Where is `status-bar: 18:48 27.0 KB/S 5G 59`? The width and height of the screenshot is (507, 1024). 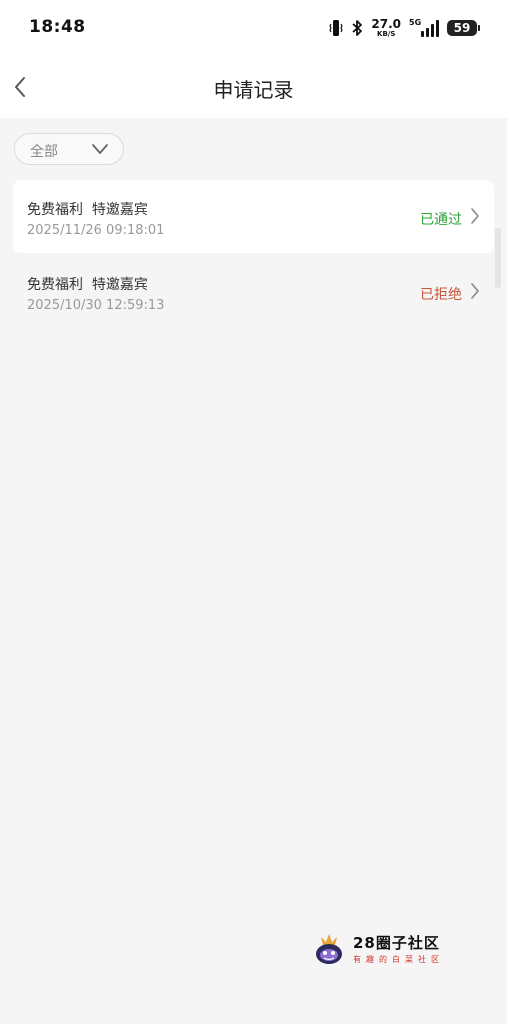
status-bar: 18:48 27.0 KB/S 5G 59 is located at coordinates (253, 28).